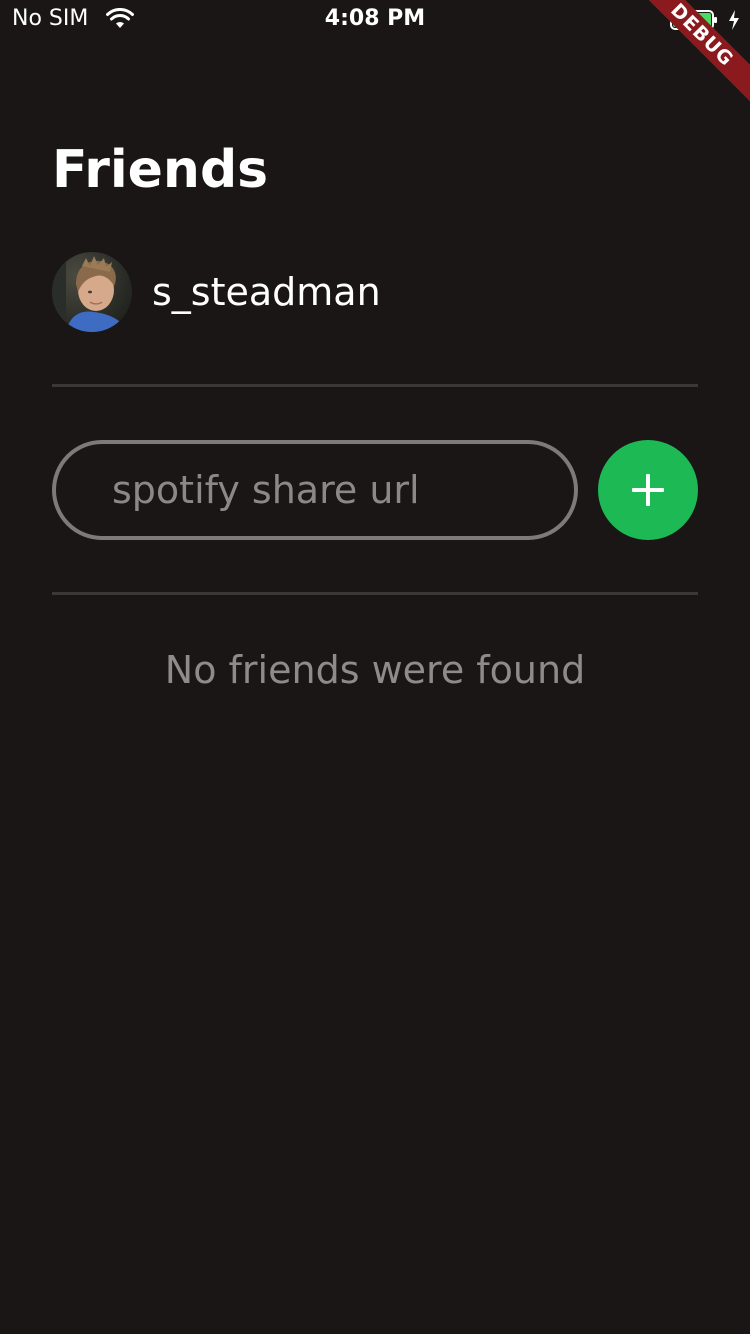 This screenshot has width=750, height=1334. What do you see at coordinates (266, 292) in the screenshot?
I see `username: s_steadman` at bounding box center [266, 292].